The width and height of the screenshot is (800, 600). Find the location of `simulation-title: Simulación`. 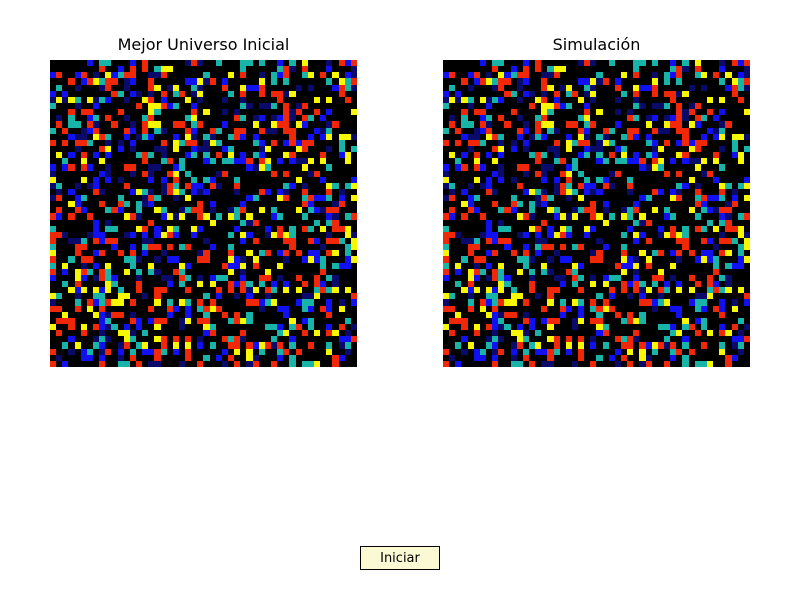

simulation-title: Simulación is located at coordinates (596, 44).